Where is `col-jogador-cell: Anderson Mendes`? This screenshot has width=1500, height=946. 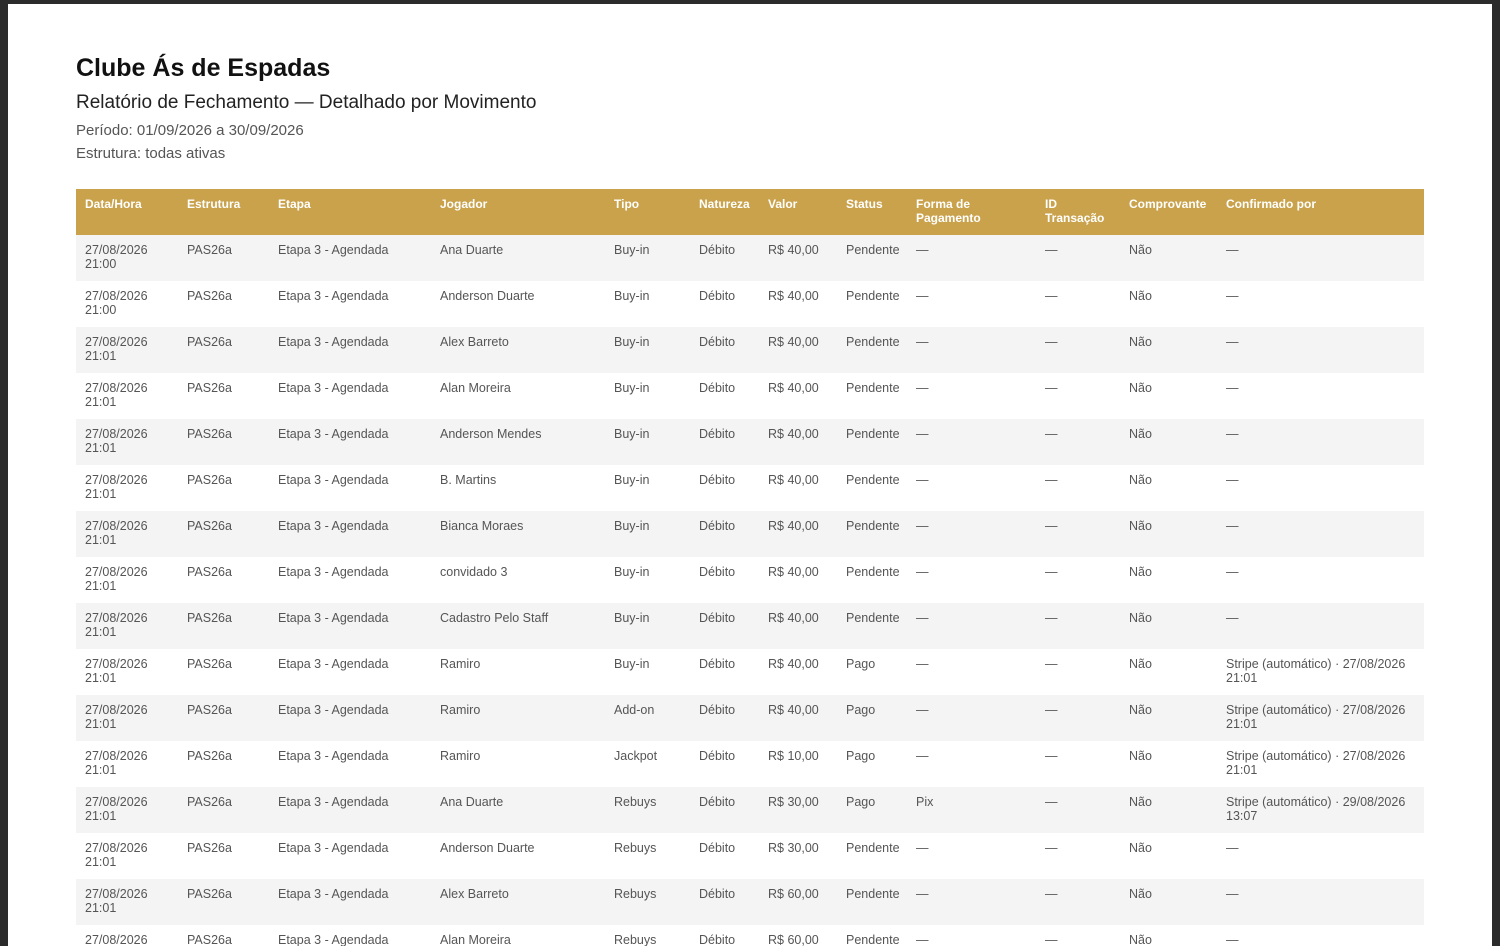
col-jogador-cell: Anderson Mendes is located at coordinates (518, 442).